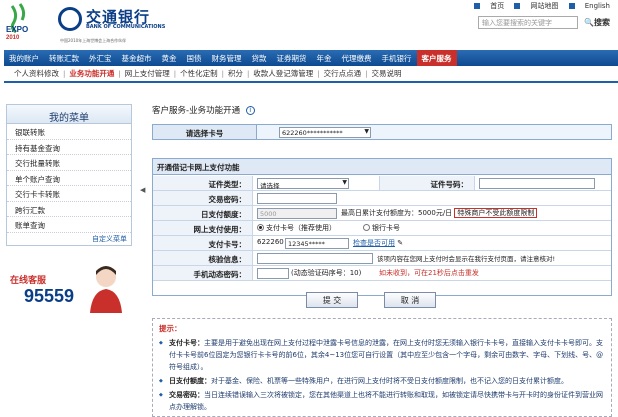 Image resolution: width=618 pixels, height=417 pixels. What do you see at coordinates (397, 213) in the screenshot?
I see `daily-limit-note-text: 最高日累计支付额度为：5000元/日` at bounding box center [397, 213].